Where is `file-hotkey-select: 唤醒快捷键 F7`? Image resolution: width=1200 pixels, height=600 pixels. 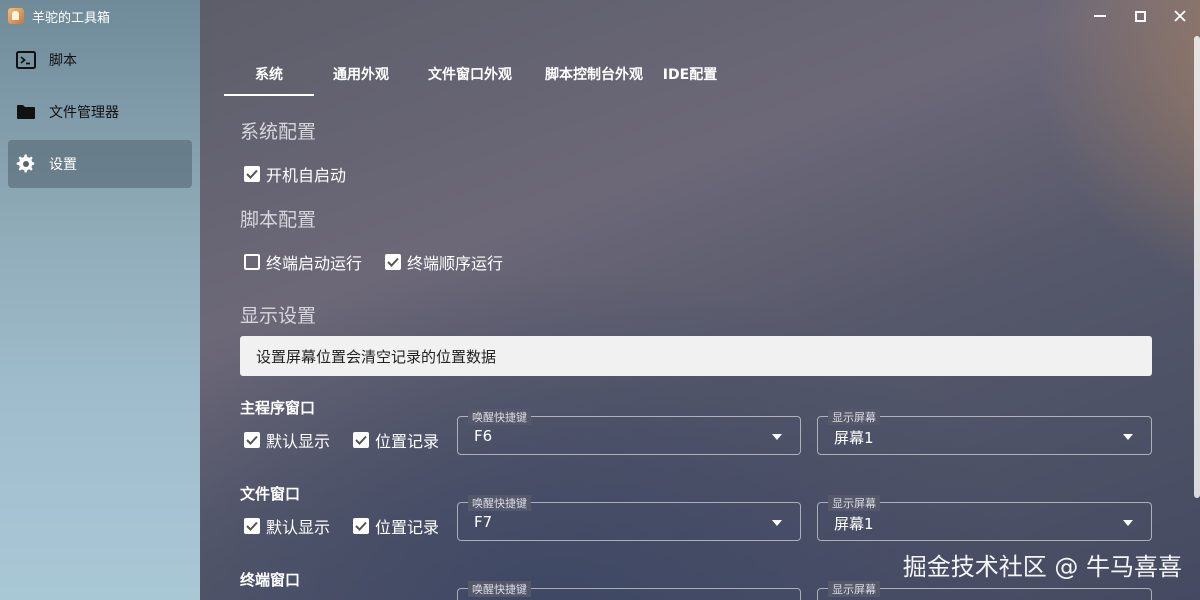
file-hotkey-select: 唤醒快捷键 F7 is located at coordinates (629, 518).